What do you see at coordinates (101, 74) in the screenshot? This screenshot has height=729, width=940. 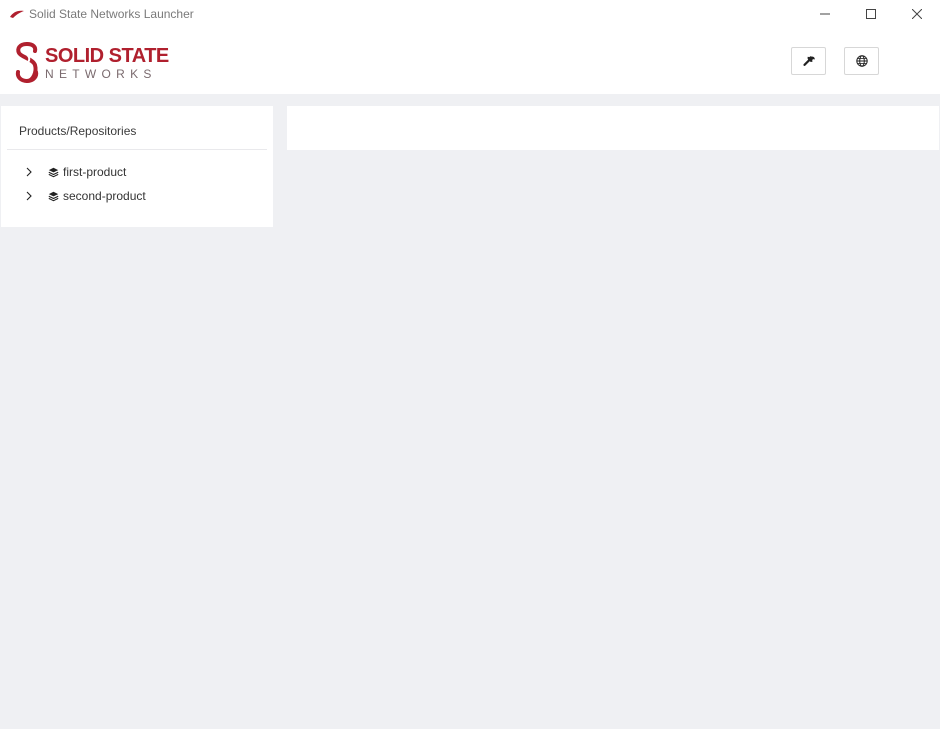 I see `brand-subtitle: NETWORKS` at bounding box center [101, 74].